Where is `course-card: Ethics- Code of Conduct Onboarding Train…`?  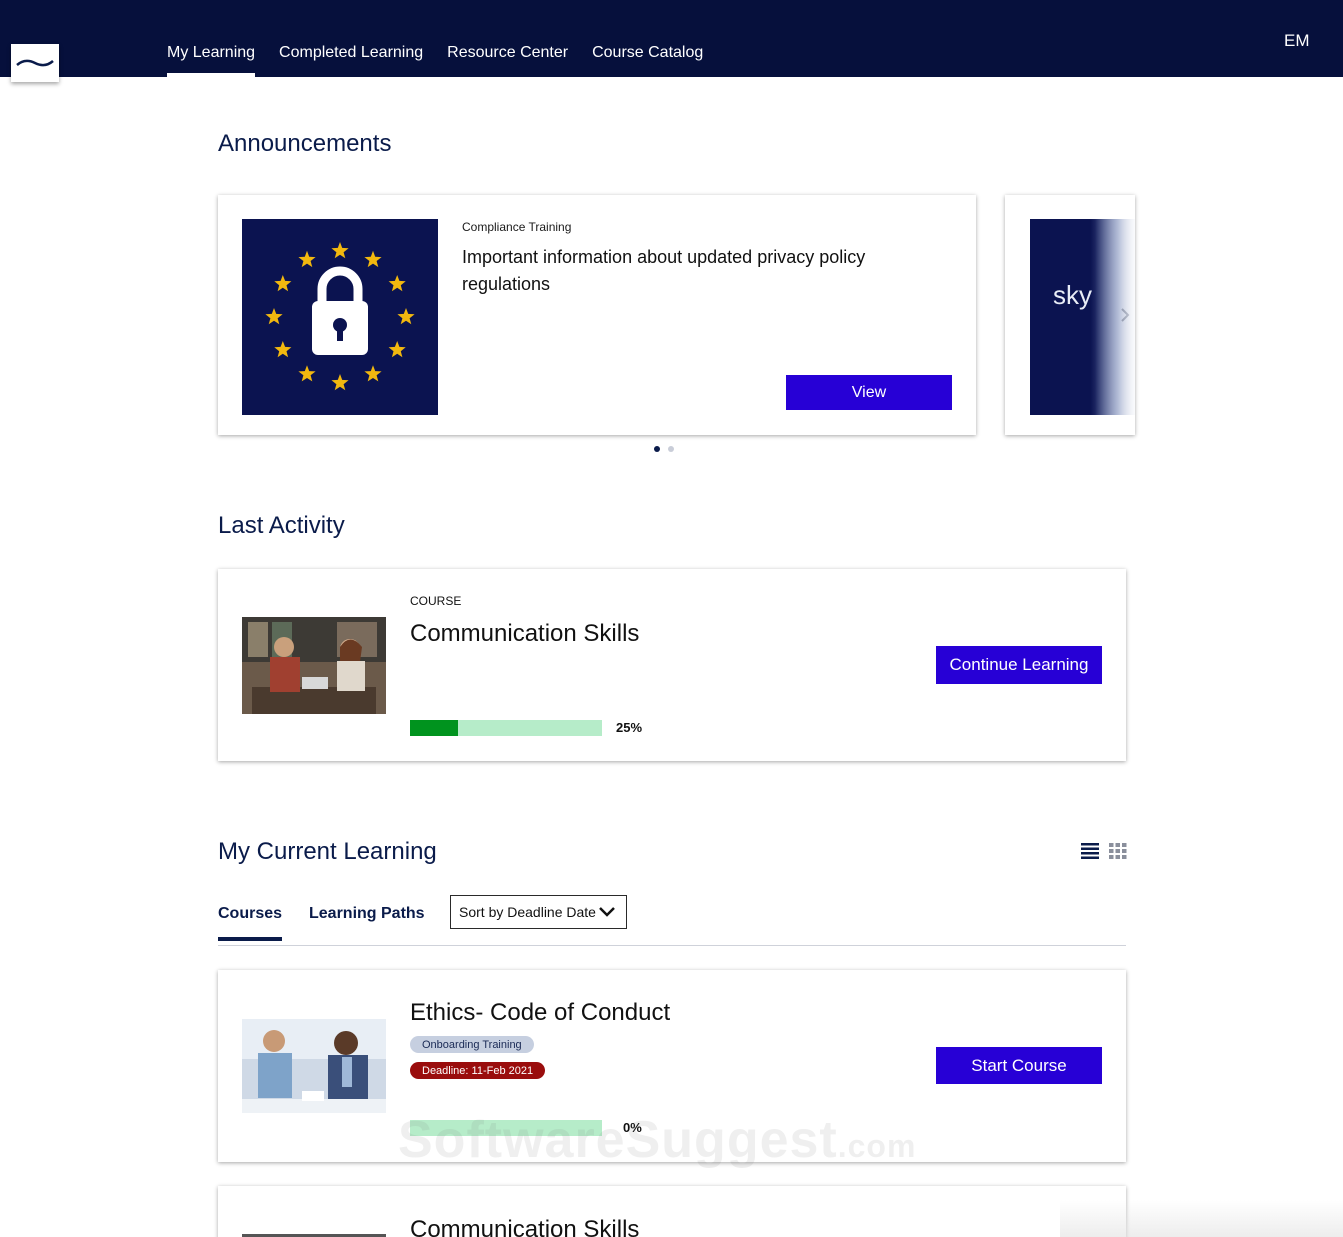
course-card: Ethics- Code of Conduct Onboarding Train… is located at coordinates (672, 1066).